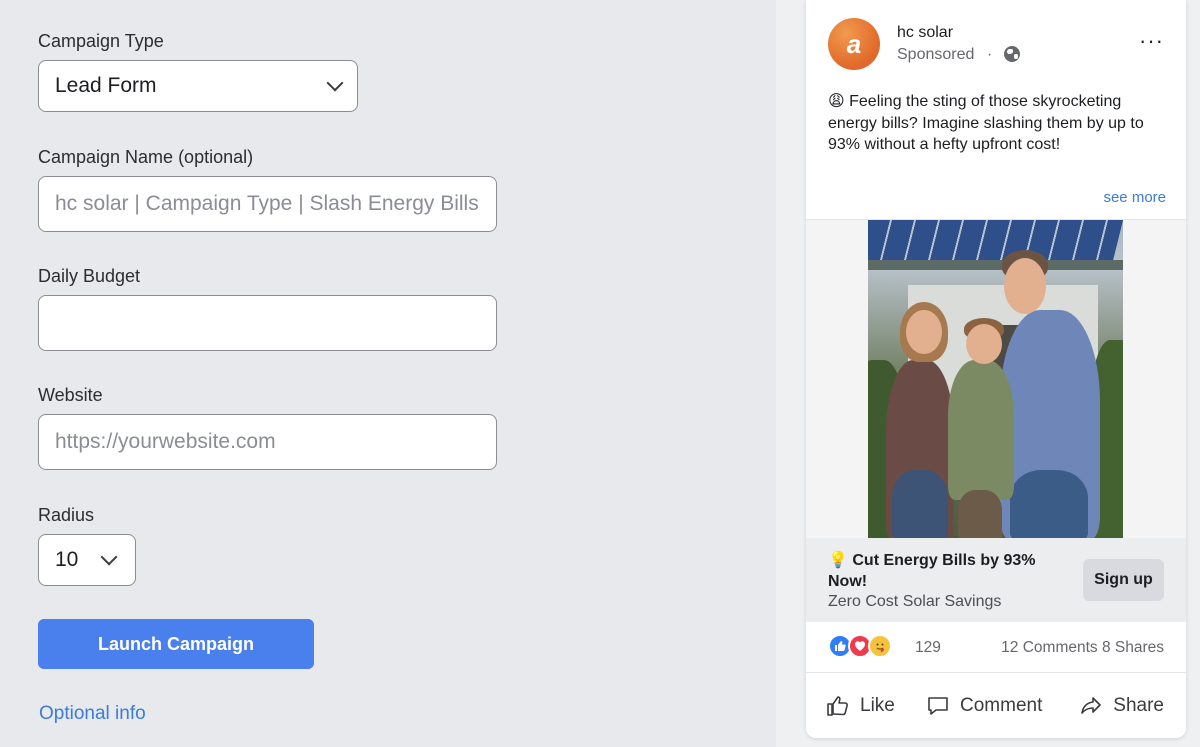 The width and height of the screenshot is (1200, 747). What do you see at coordinates (938, 706) in the screenshot?
I see `comment-bubble-icon` at bounding box center [938, 706].